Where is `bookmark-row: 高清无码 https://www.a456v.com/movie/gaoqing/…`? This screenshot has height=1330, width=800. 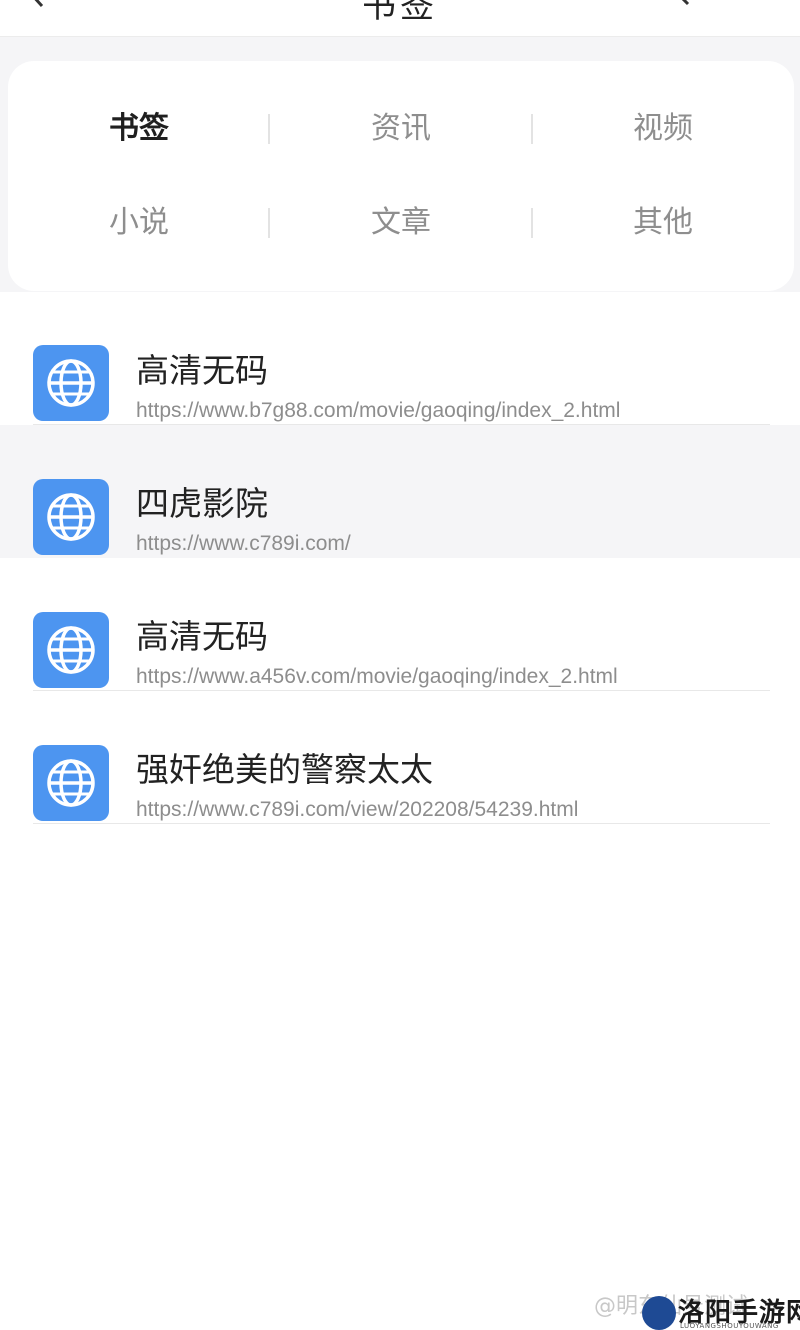
bookmark-row: 高清无码 https://www.a456v.com/movie/gaoqing/… is located at coordinates (400, 624).